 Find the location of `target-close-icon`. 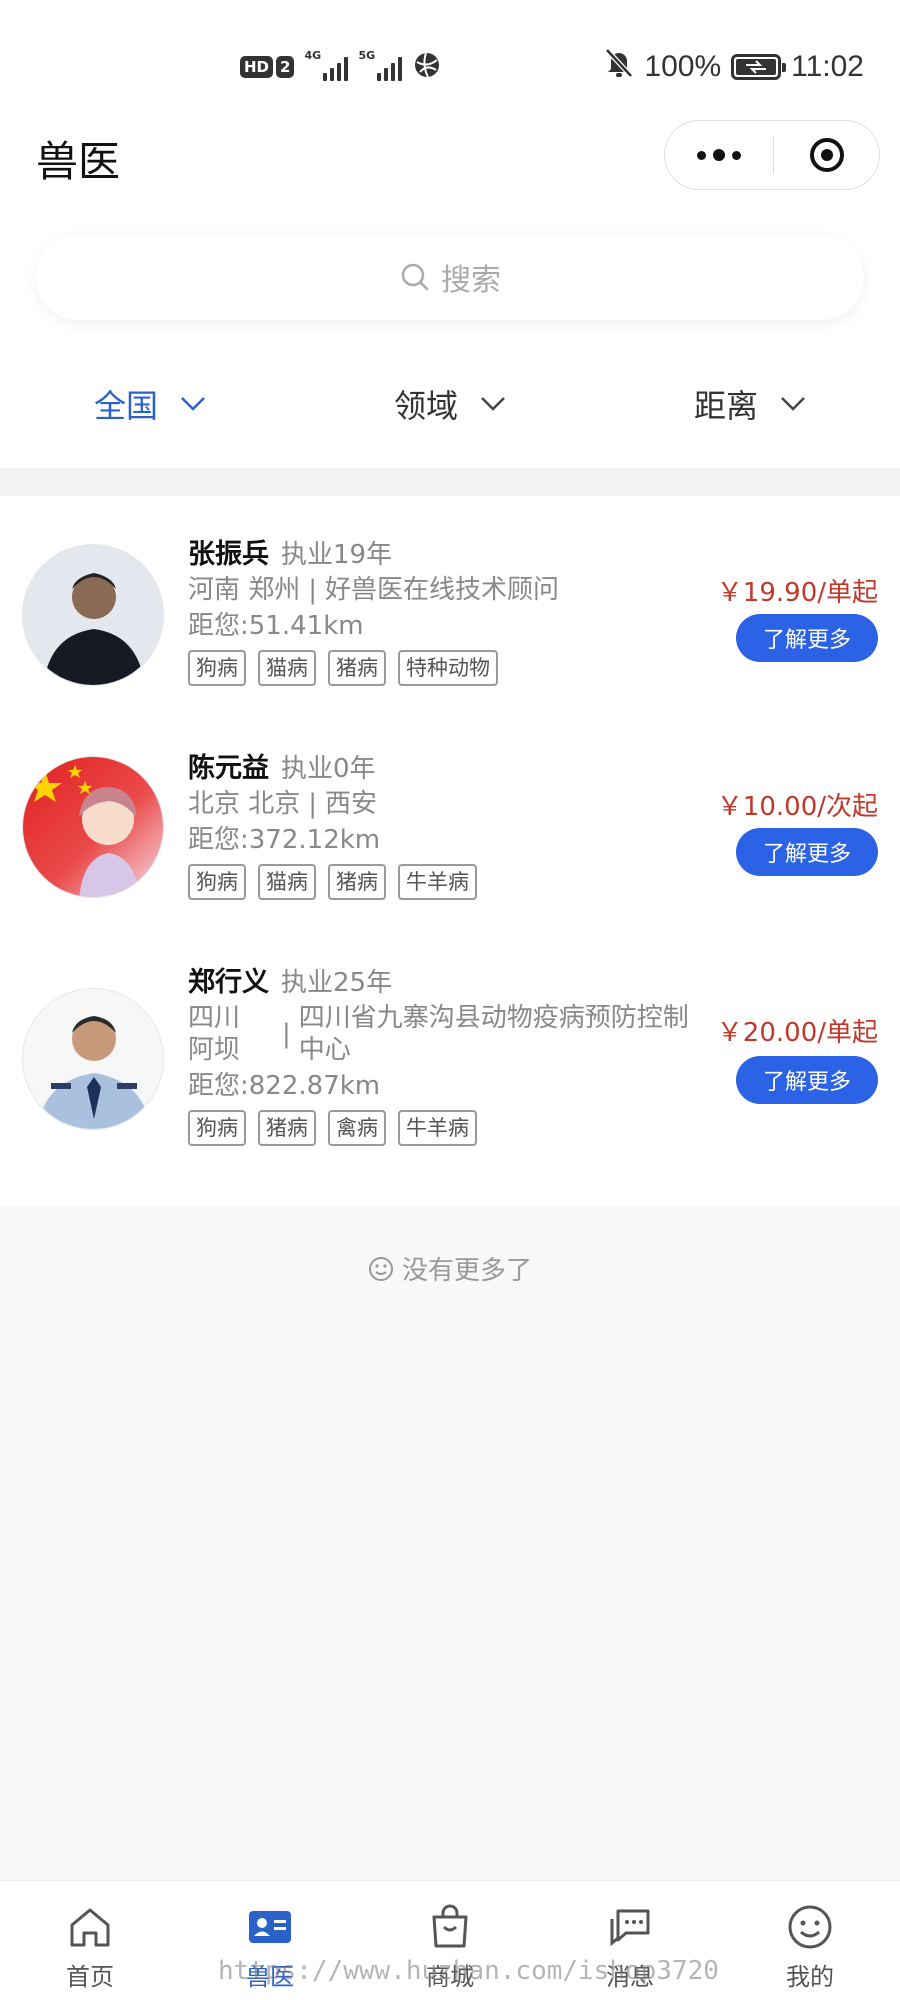

target-close-icon is located at coordinates (826, 155).